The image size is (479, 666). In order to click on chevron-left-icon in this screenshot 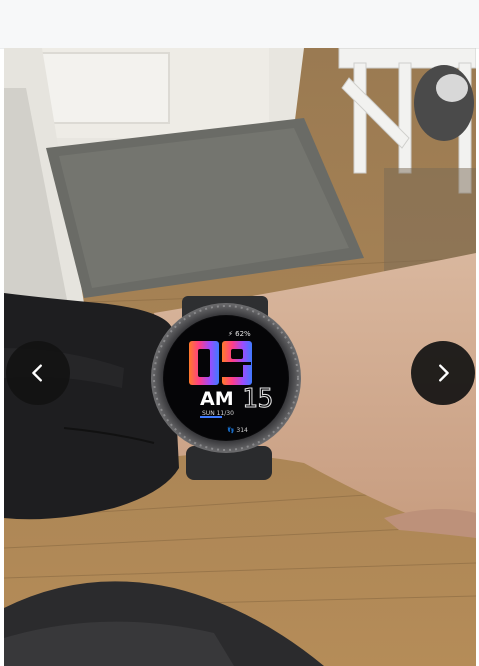, I will do `click(37, 373)`.